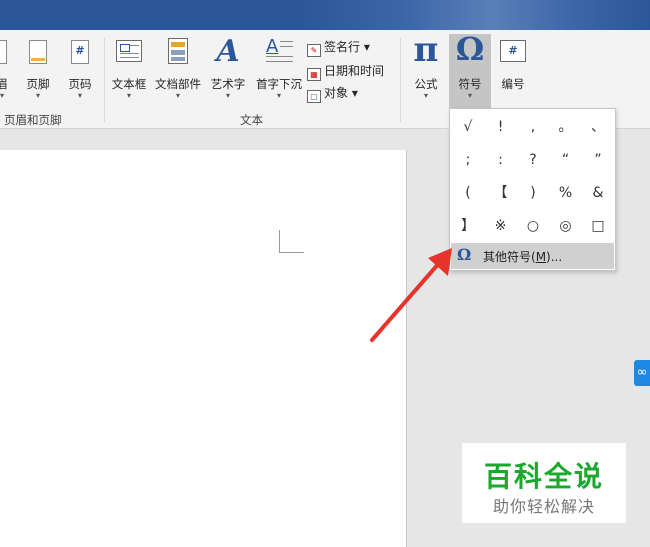 This screenshot has height=547, width=650. What do you see at coordinates (598, 193) in the screenshot?
I see `symbol-cell: &` at bounding box center [598, 193].